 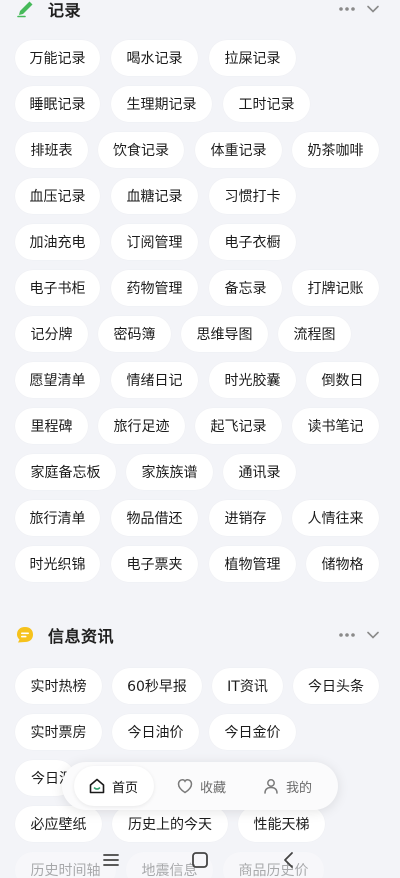 What do you see at coordinates (57, 242) in the screenshot?
I see `record-chip: 加油充电` at bounding box center [57, 242].